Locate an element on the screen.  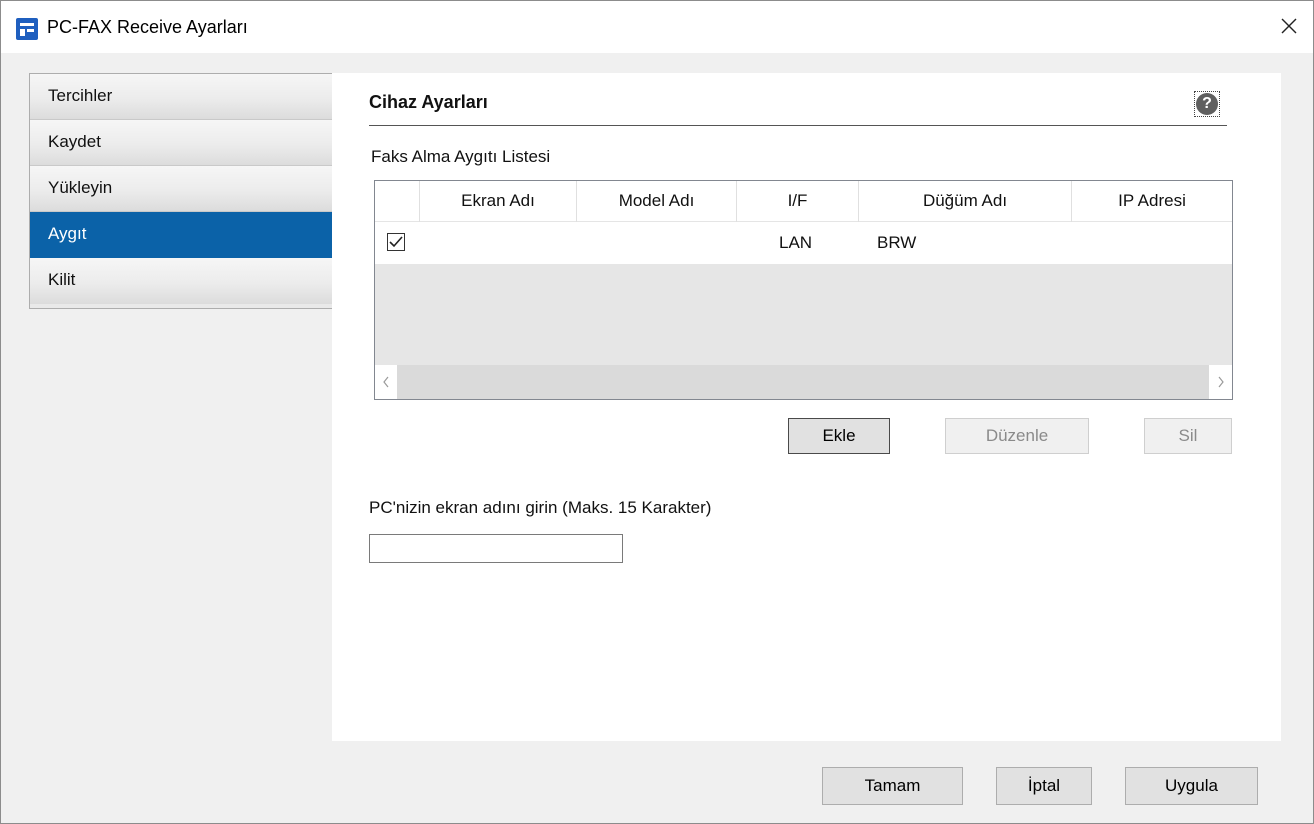
edit-button: Düzenle is located at coordinates (1017, 436).